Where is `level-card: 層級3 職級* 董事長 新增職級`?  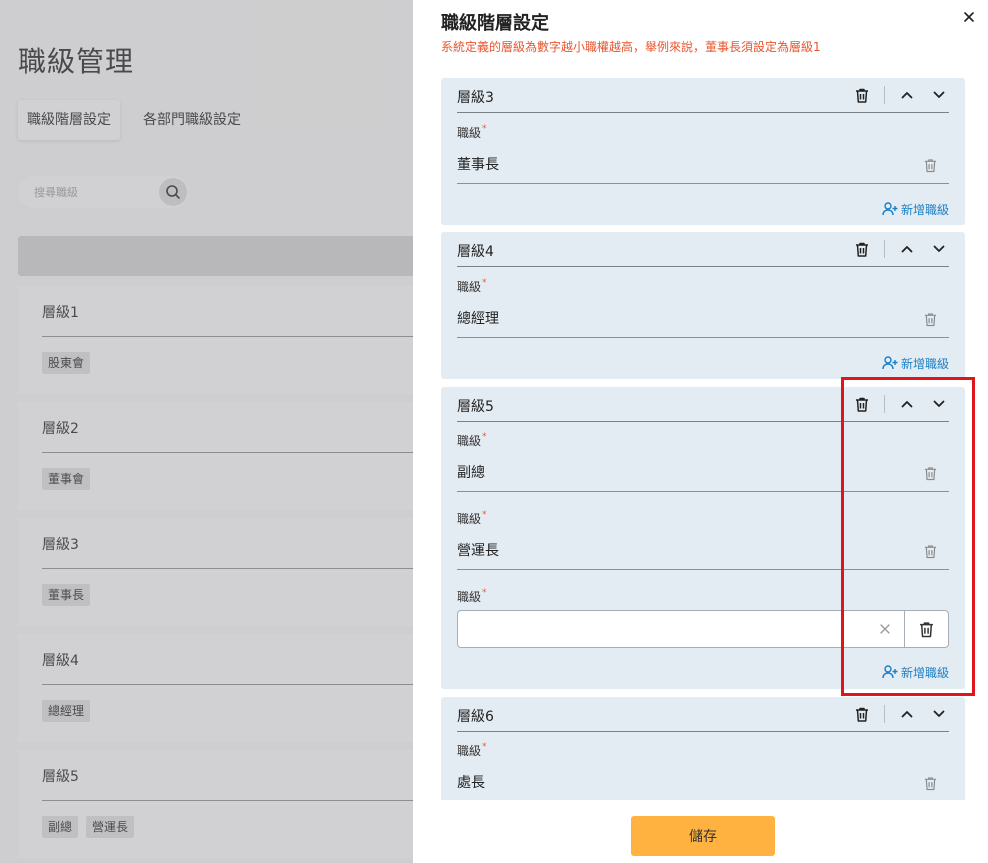 level-card: 層級3 職級* 董事長 新增職級 is located at coordinates (703, 151).